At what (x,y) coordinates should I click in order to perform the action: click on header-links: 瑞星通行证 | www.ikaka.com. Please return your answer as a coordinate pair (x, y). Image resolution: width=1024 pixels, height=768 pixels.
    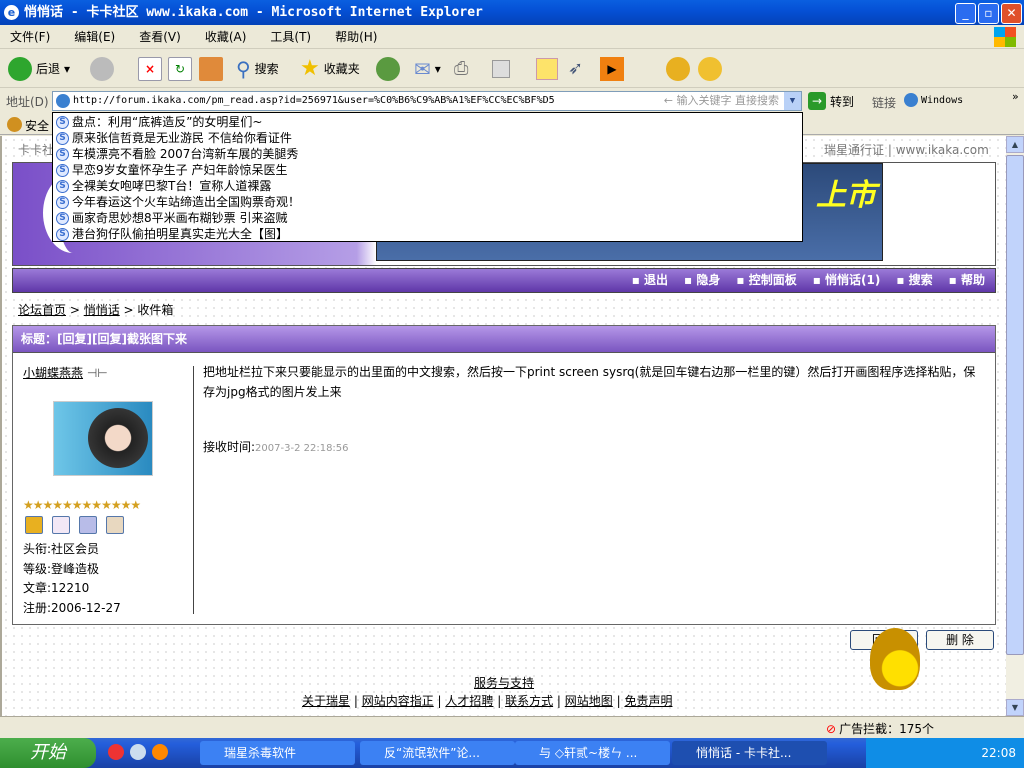
    Looking at the image, I should click on (906, 150).